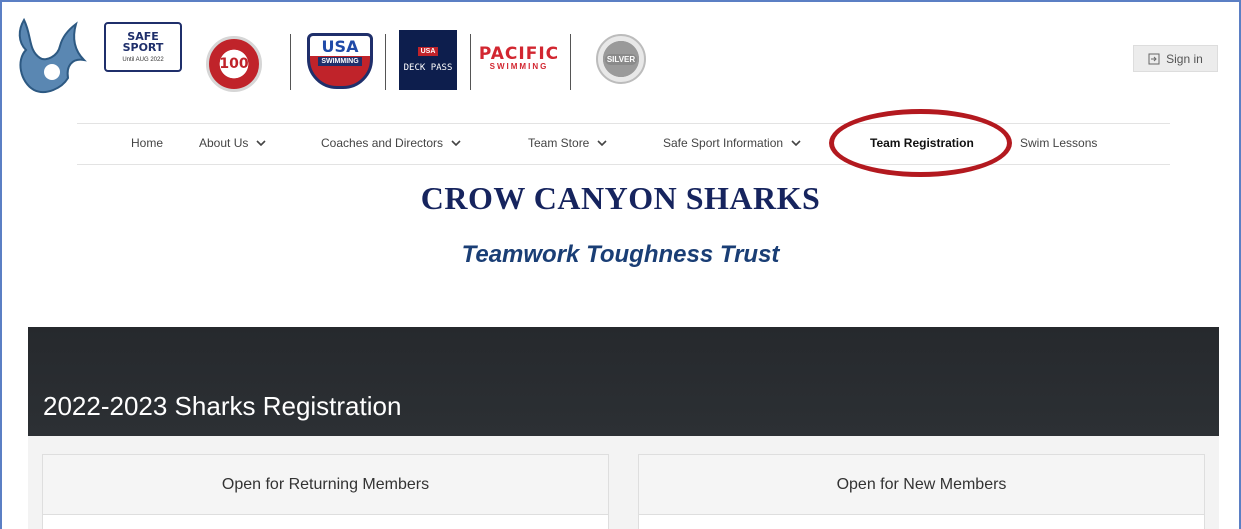 The width and height of the screenshot is (1241, 529). I want to click on world-100-text: 100, so click(234, 64).